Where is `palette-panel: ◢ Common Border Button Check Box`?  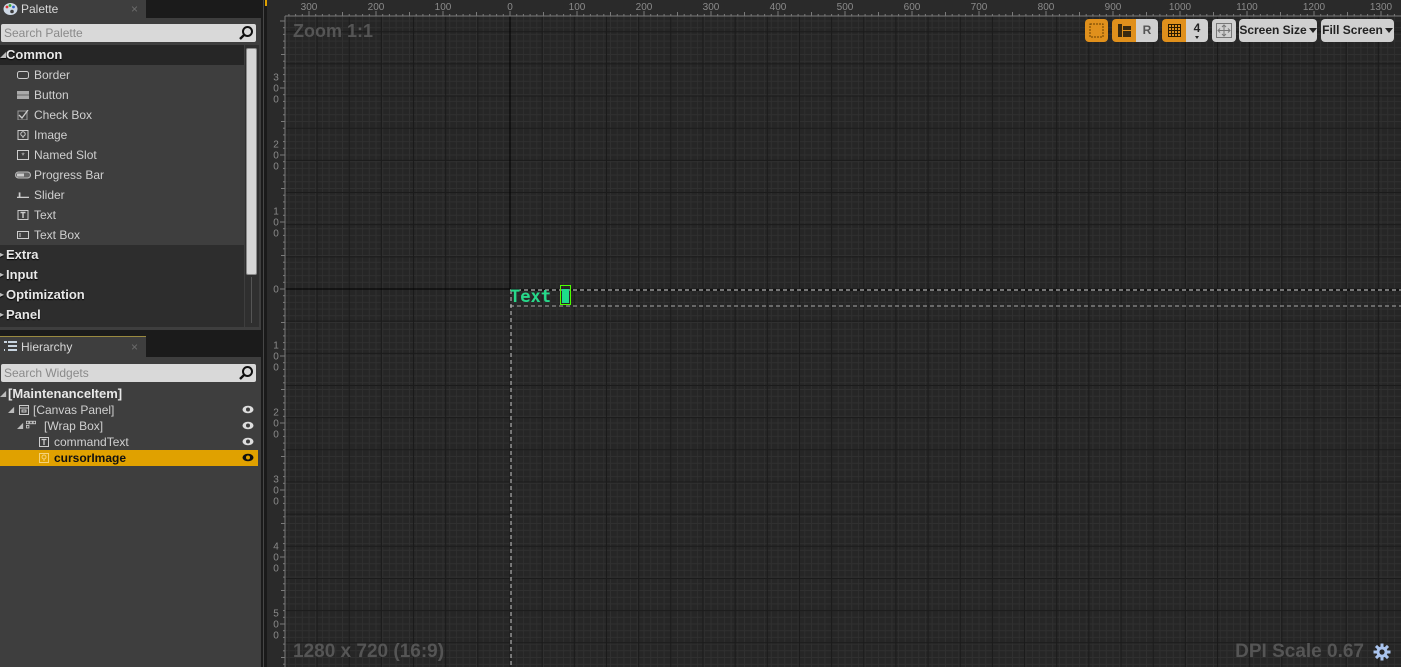 palette-panel: ◢ Common Border Button Check Box is located at coordinates (130, 174).